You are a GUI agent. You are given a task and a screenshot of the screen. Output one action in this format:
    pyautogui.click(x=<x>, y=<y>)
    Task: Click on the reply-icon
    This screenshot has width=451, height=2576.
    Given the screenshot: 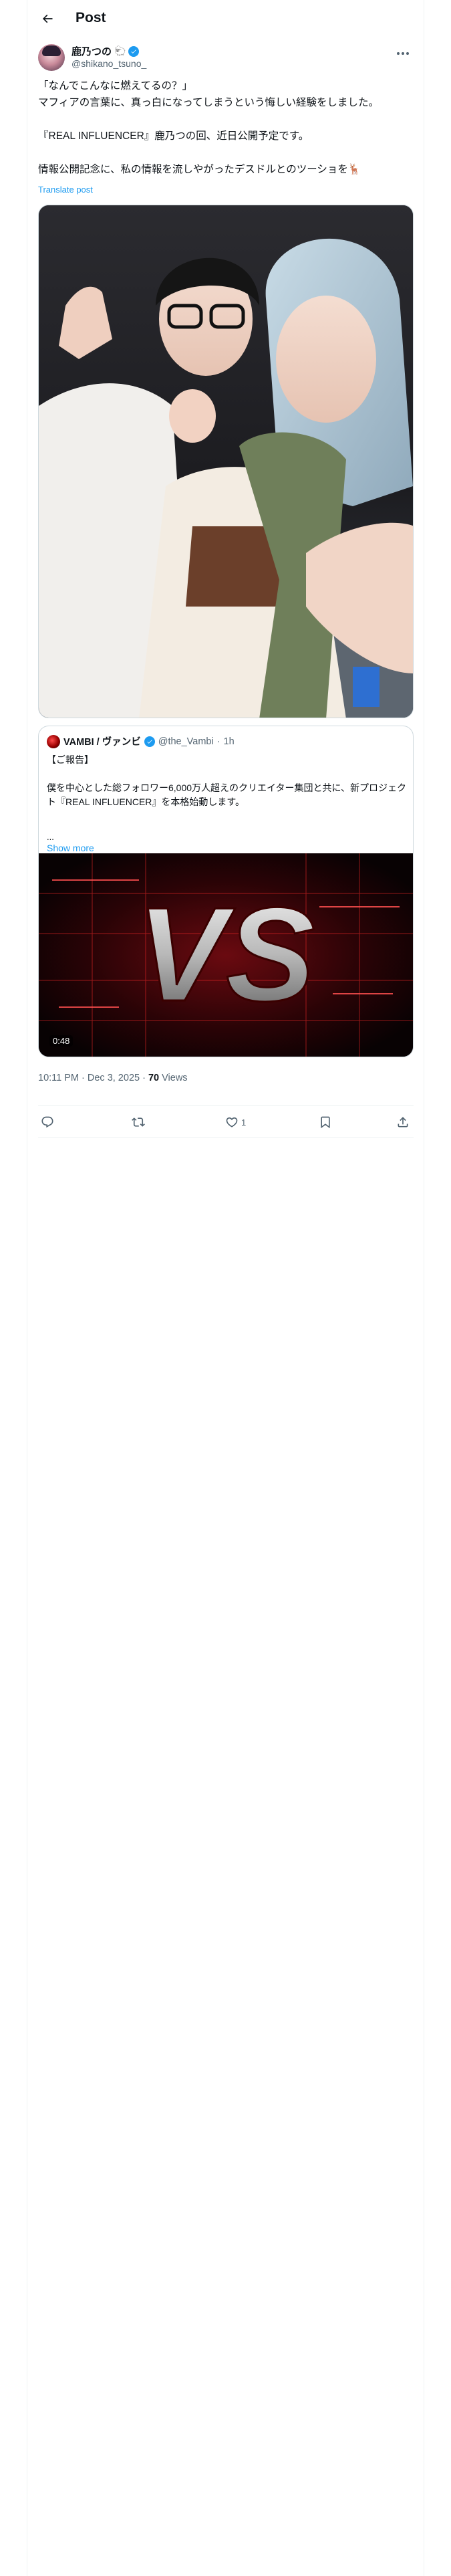 What is the action you would take?
    pyautogui.click(x=47, y=1122)
    